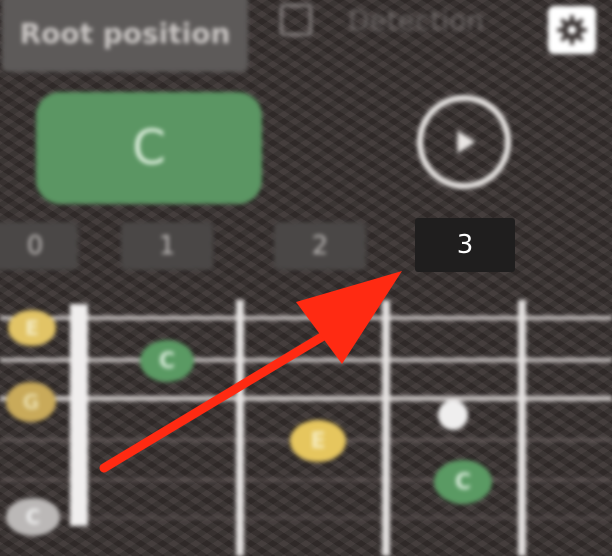  I want to click on open-string-note: C, so click(33, 517).